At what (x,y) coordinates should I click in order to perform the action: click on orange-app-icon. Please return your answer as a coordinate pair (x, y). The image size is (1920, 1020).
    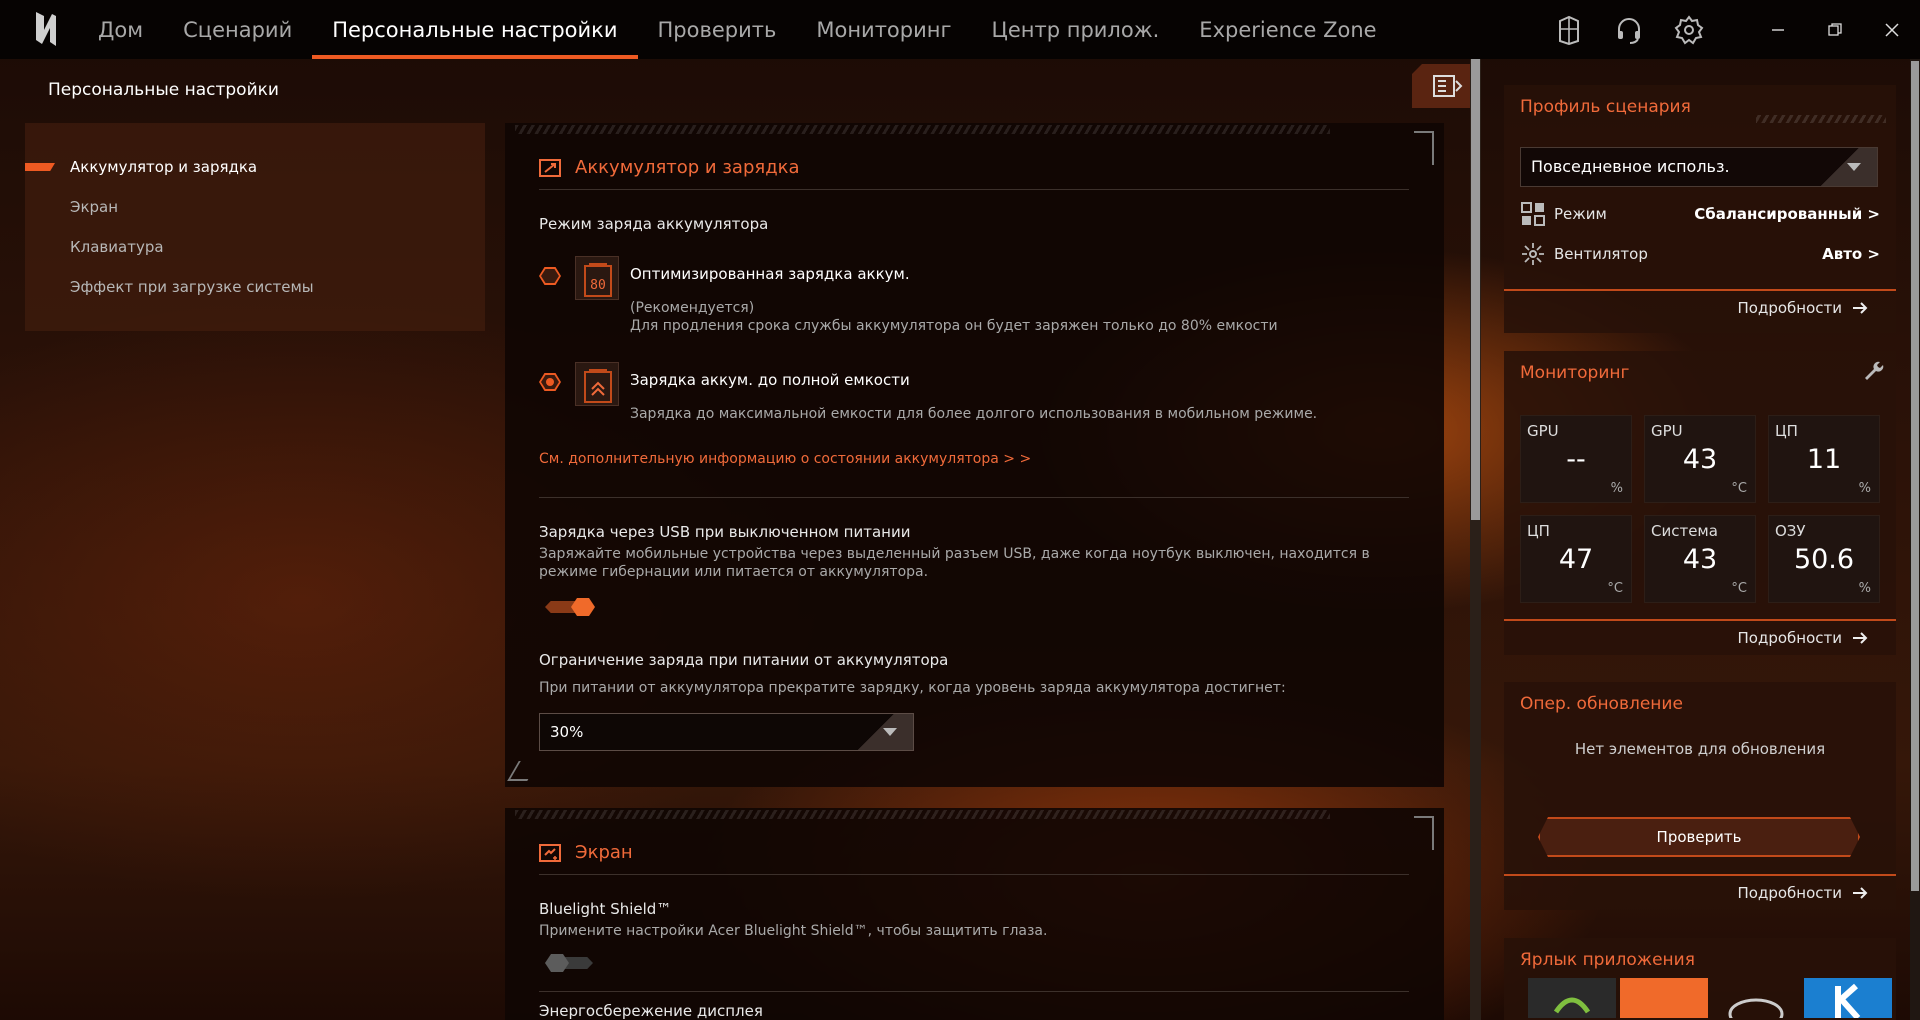
    Looking at the image, I should click on (1664, 998).